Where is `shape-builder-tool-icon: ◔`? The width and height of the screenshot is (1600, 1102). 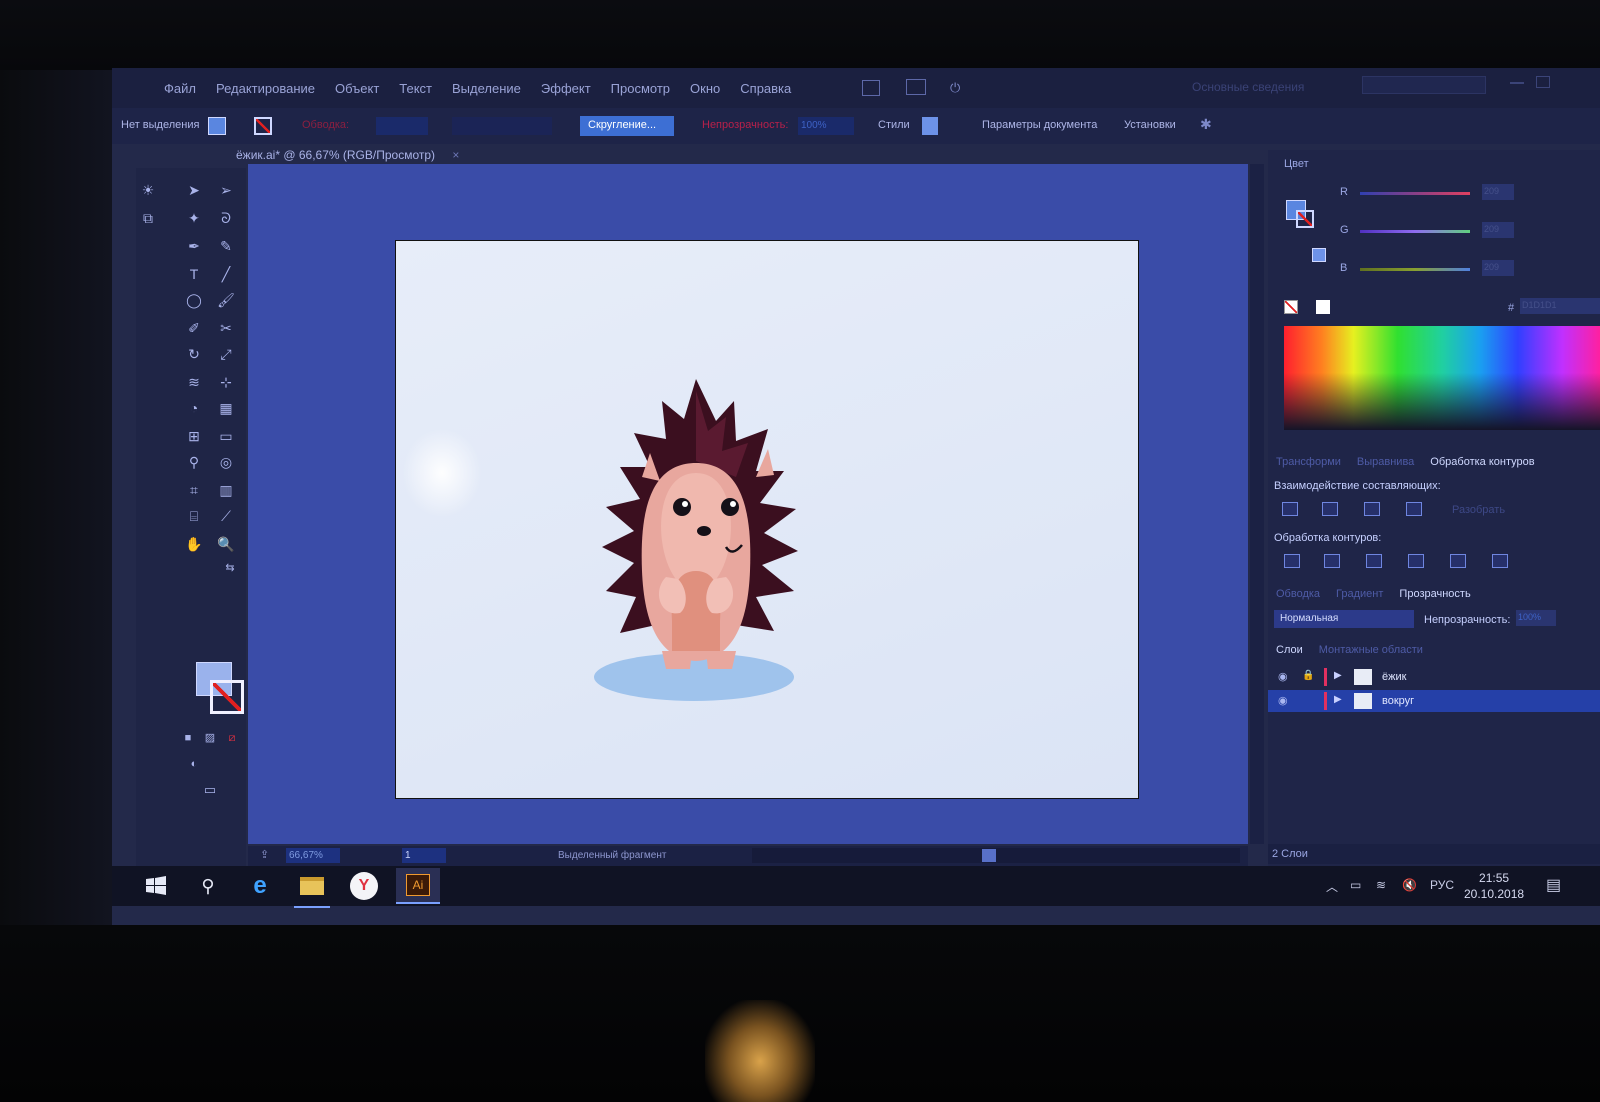 shape-builder-tool-icon: ◔ is located at coordinates (194, 408).